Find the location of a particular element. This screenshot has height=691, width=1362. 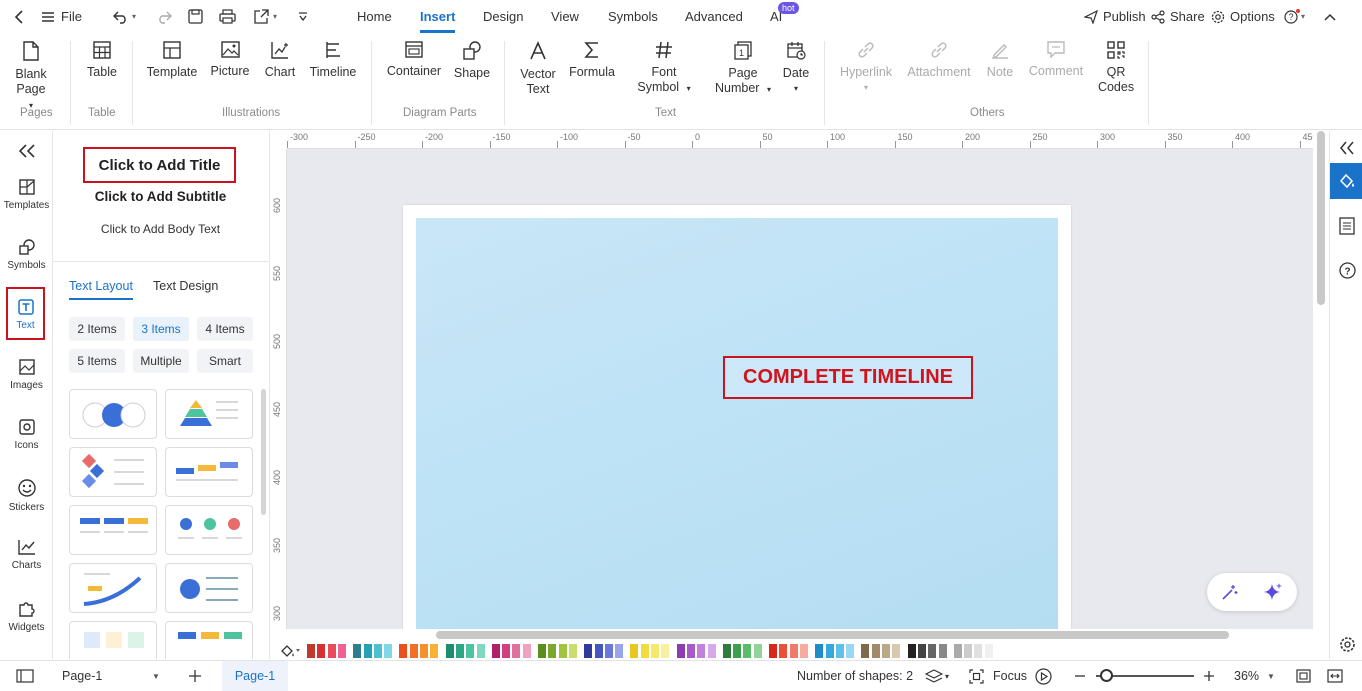

zoom-level-dropdown: 36% ▼ is located at coordinates (1254, 676).